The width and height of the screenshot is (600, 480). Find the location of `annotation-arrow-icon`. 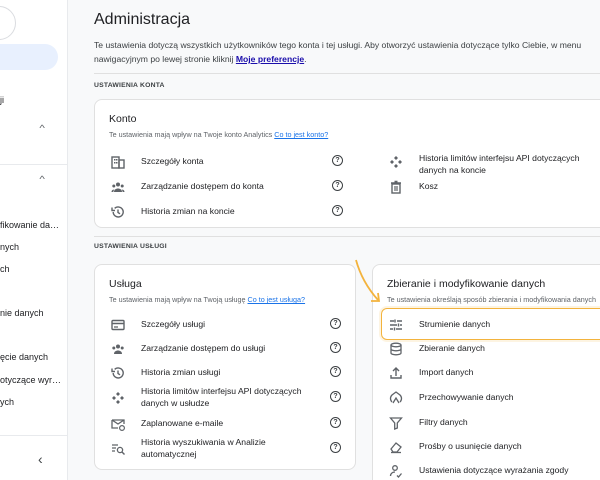

annotation-arrow-icon is located at coordinates (368, 280).